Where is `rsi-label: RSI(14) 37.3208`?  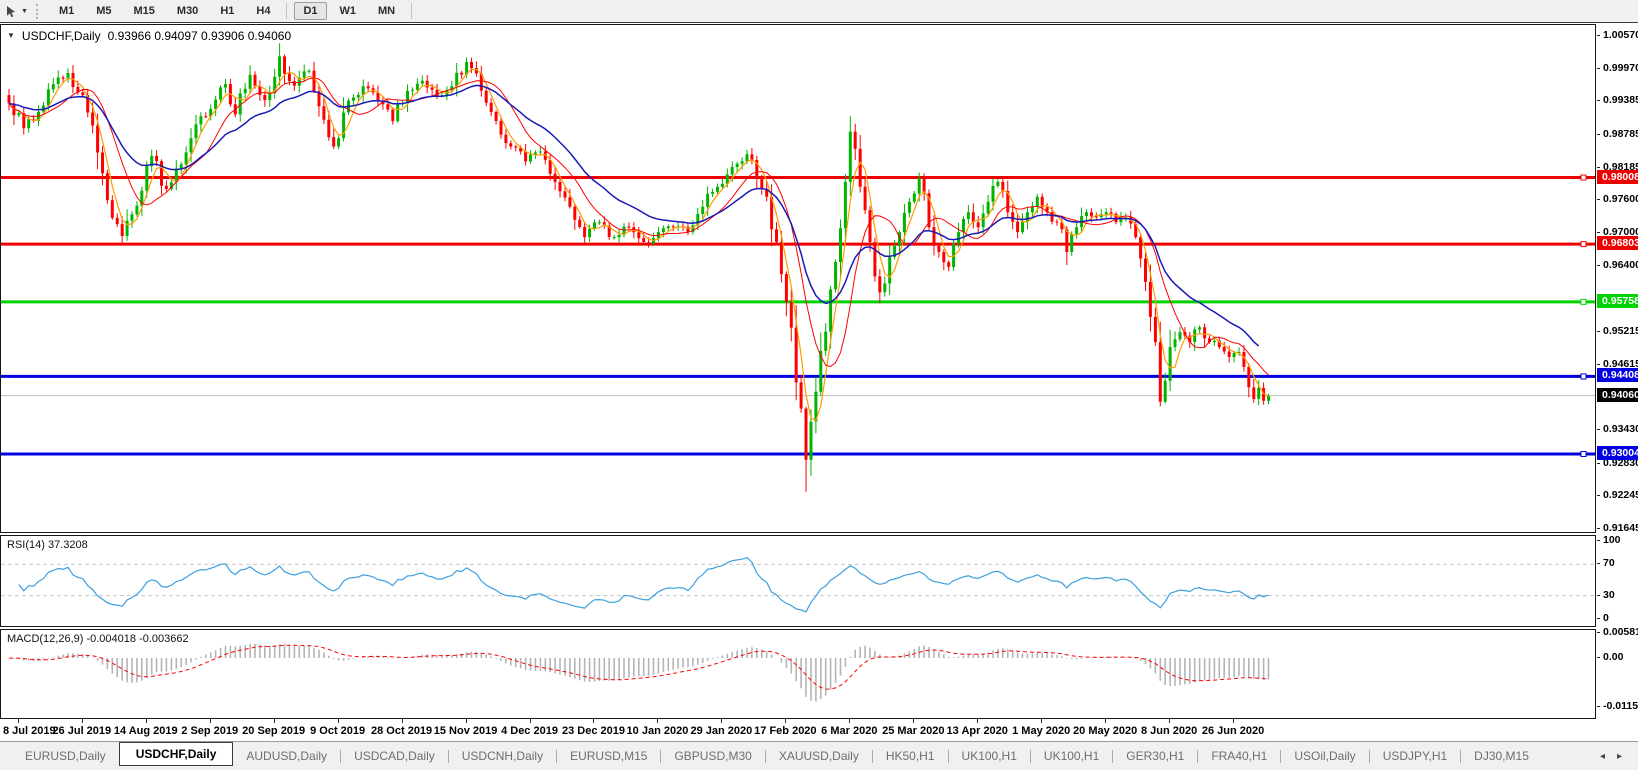 rsi-label: RSI(14) 37.3208 is located at coordinates (47, 545).